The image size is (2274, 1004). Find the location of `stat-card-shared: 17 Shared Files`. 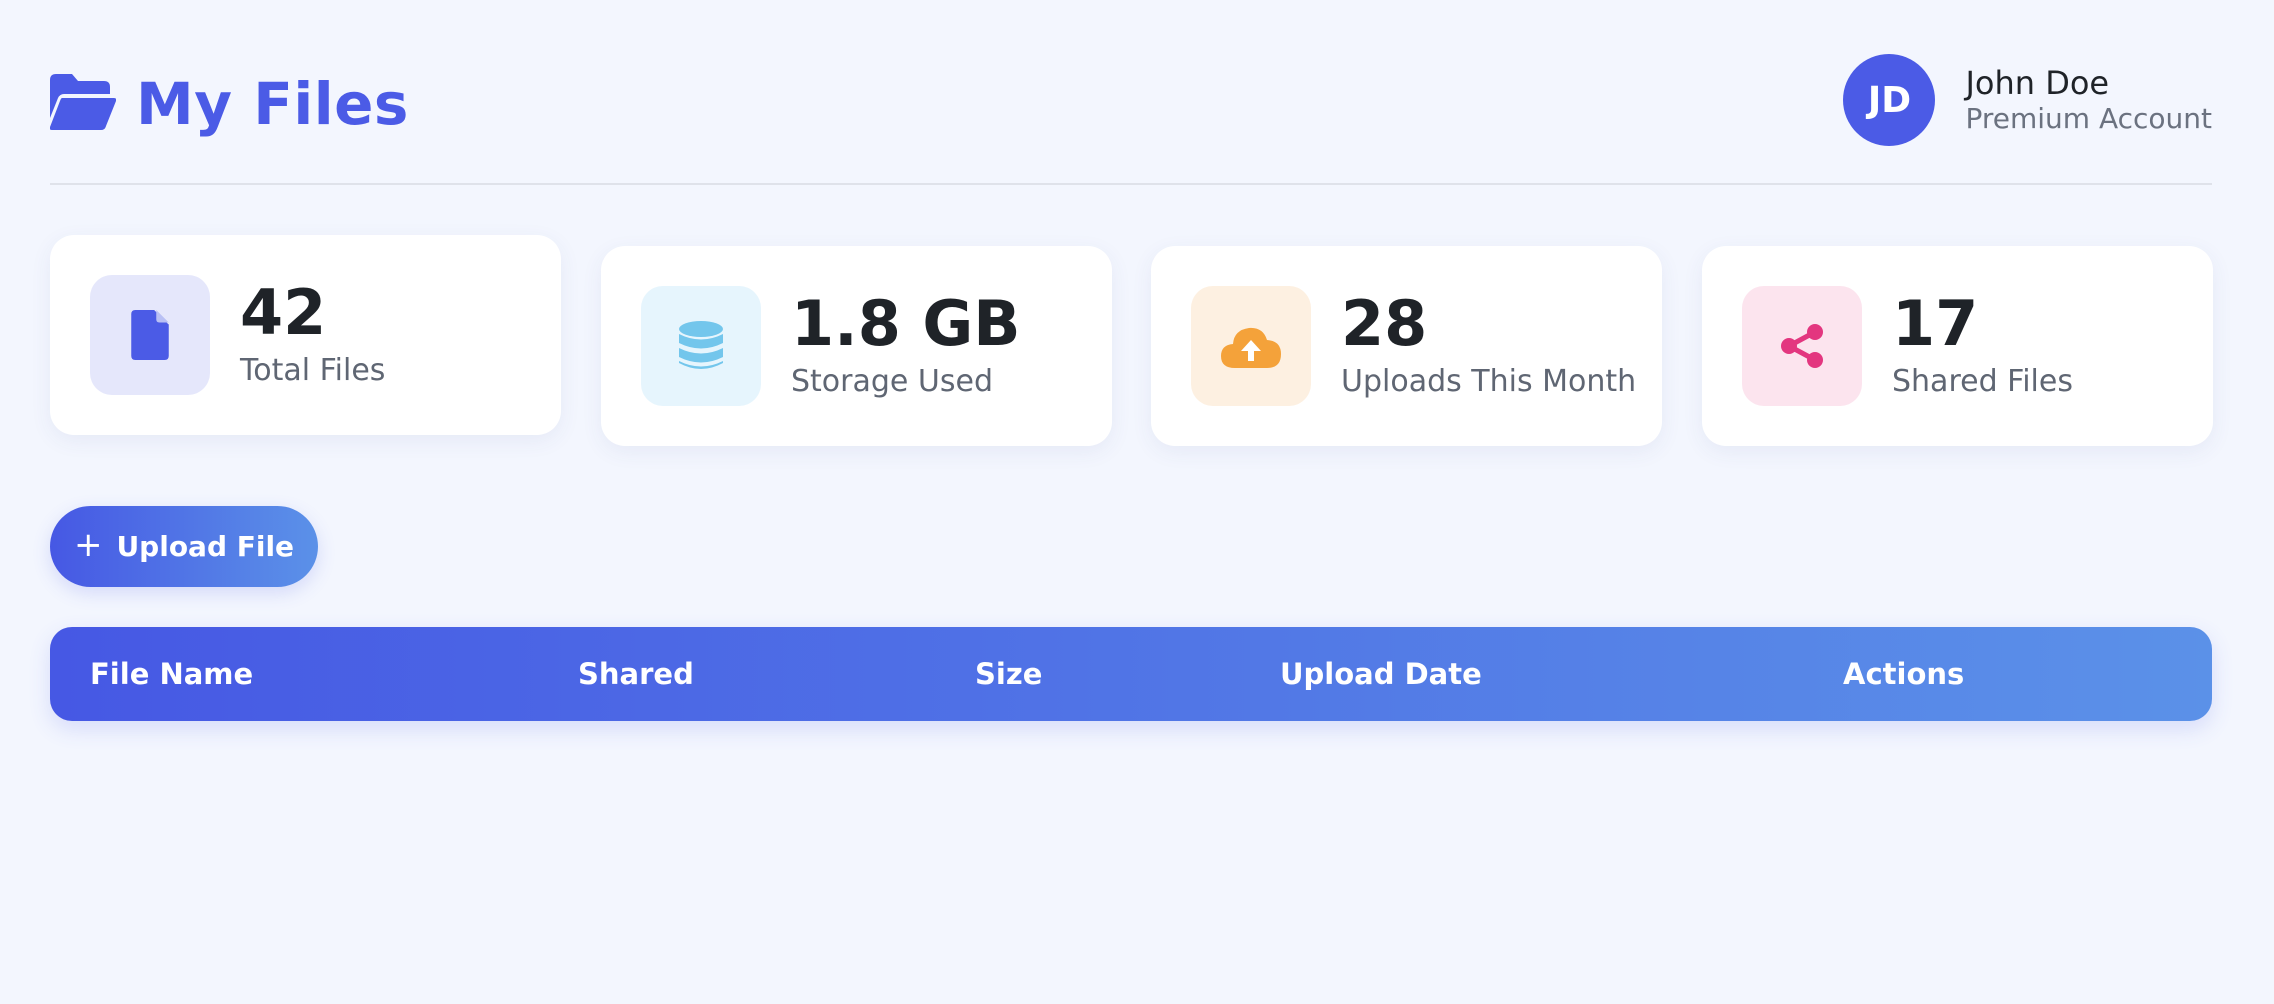

stat-card-shared: 17 Shared Files is located at coordinates (1957, 346).